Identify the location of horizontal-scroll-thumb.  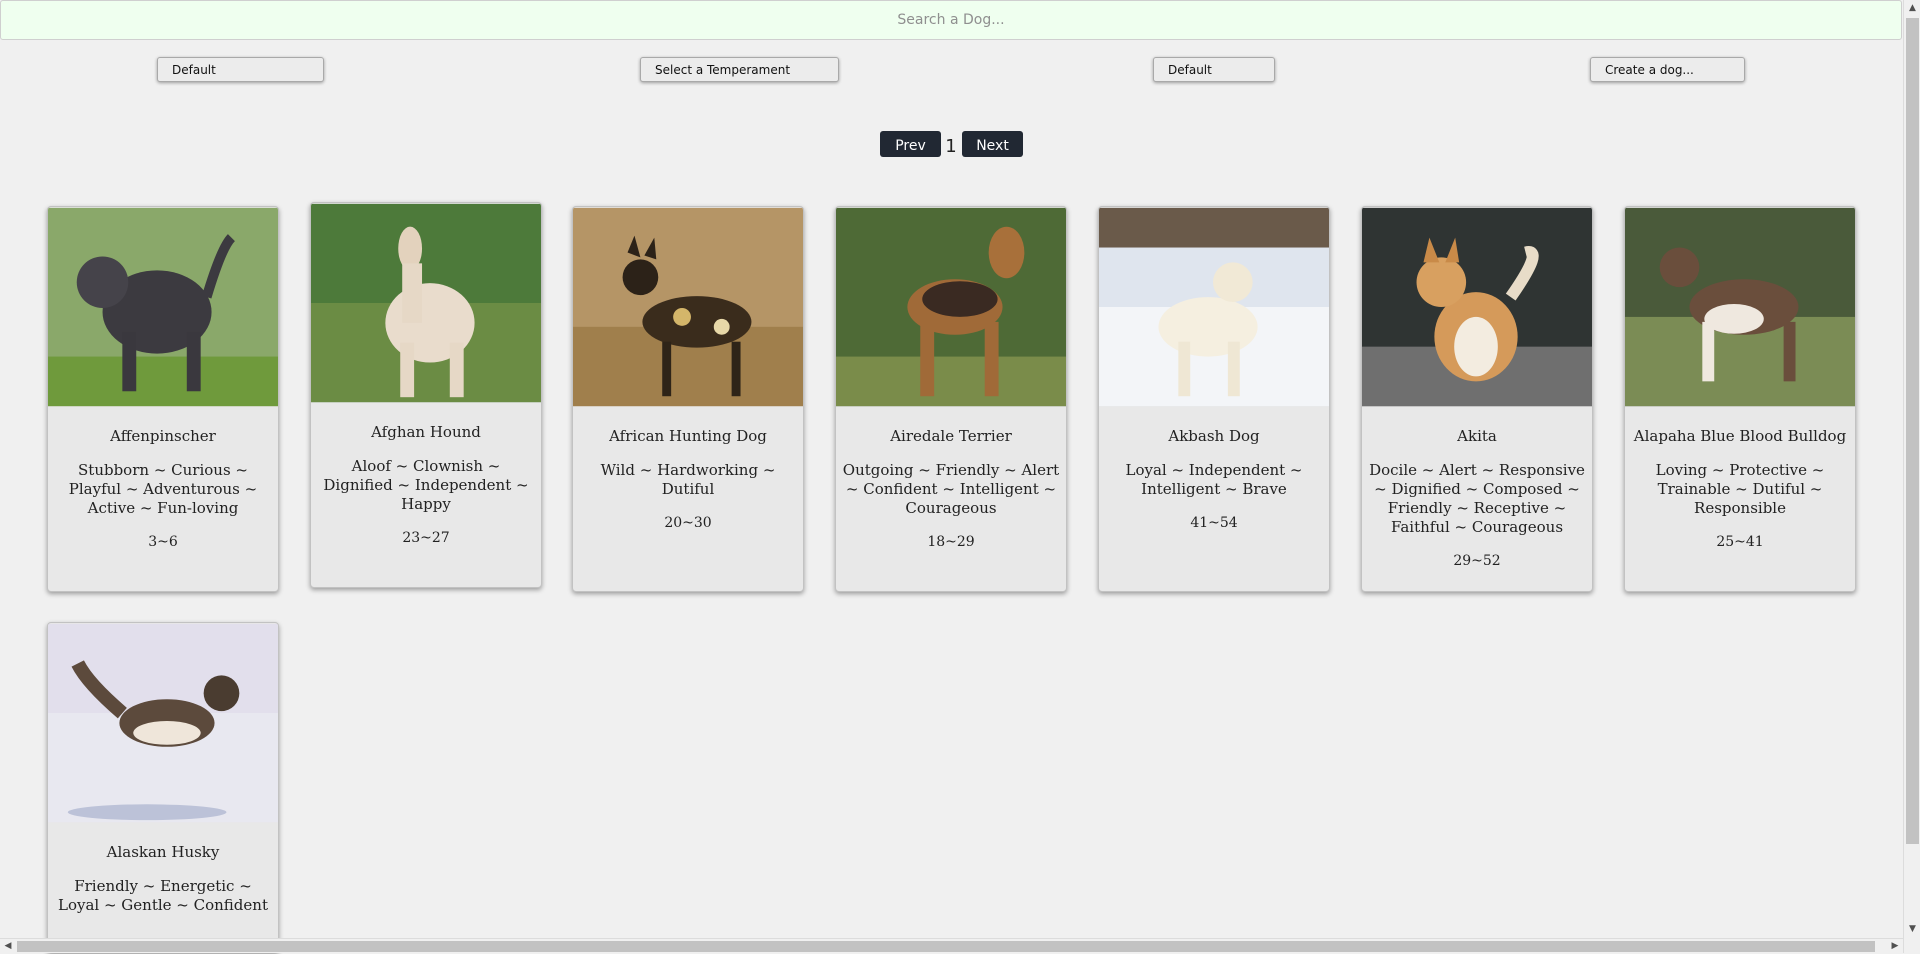
(946, 946).